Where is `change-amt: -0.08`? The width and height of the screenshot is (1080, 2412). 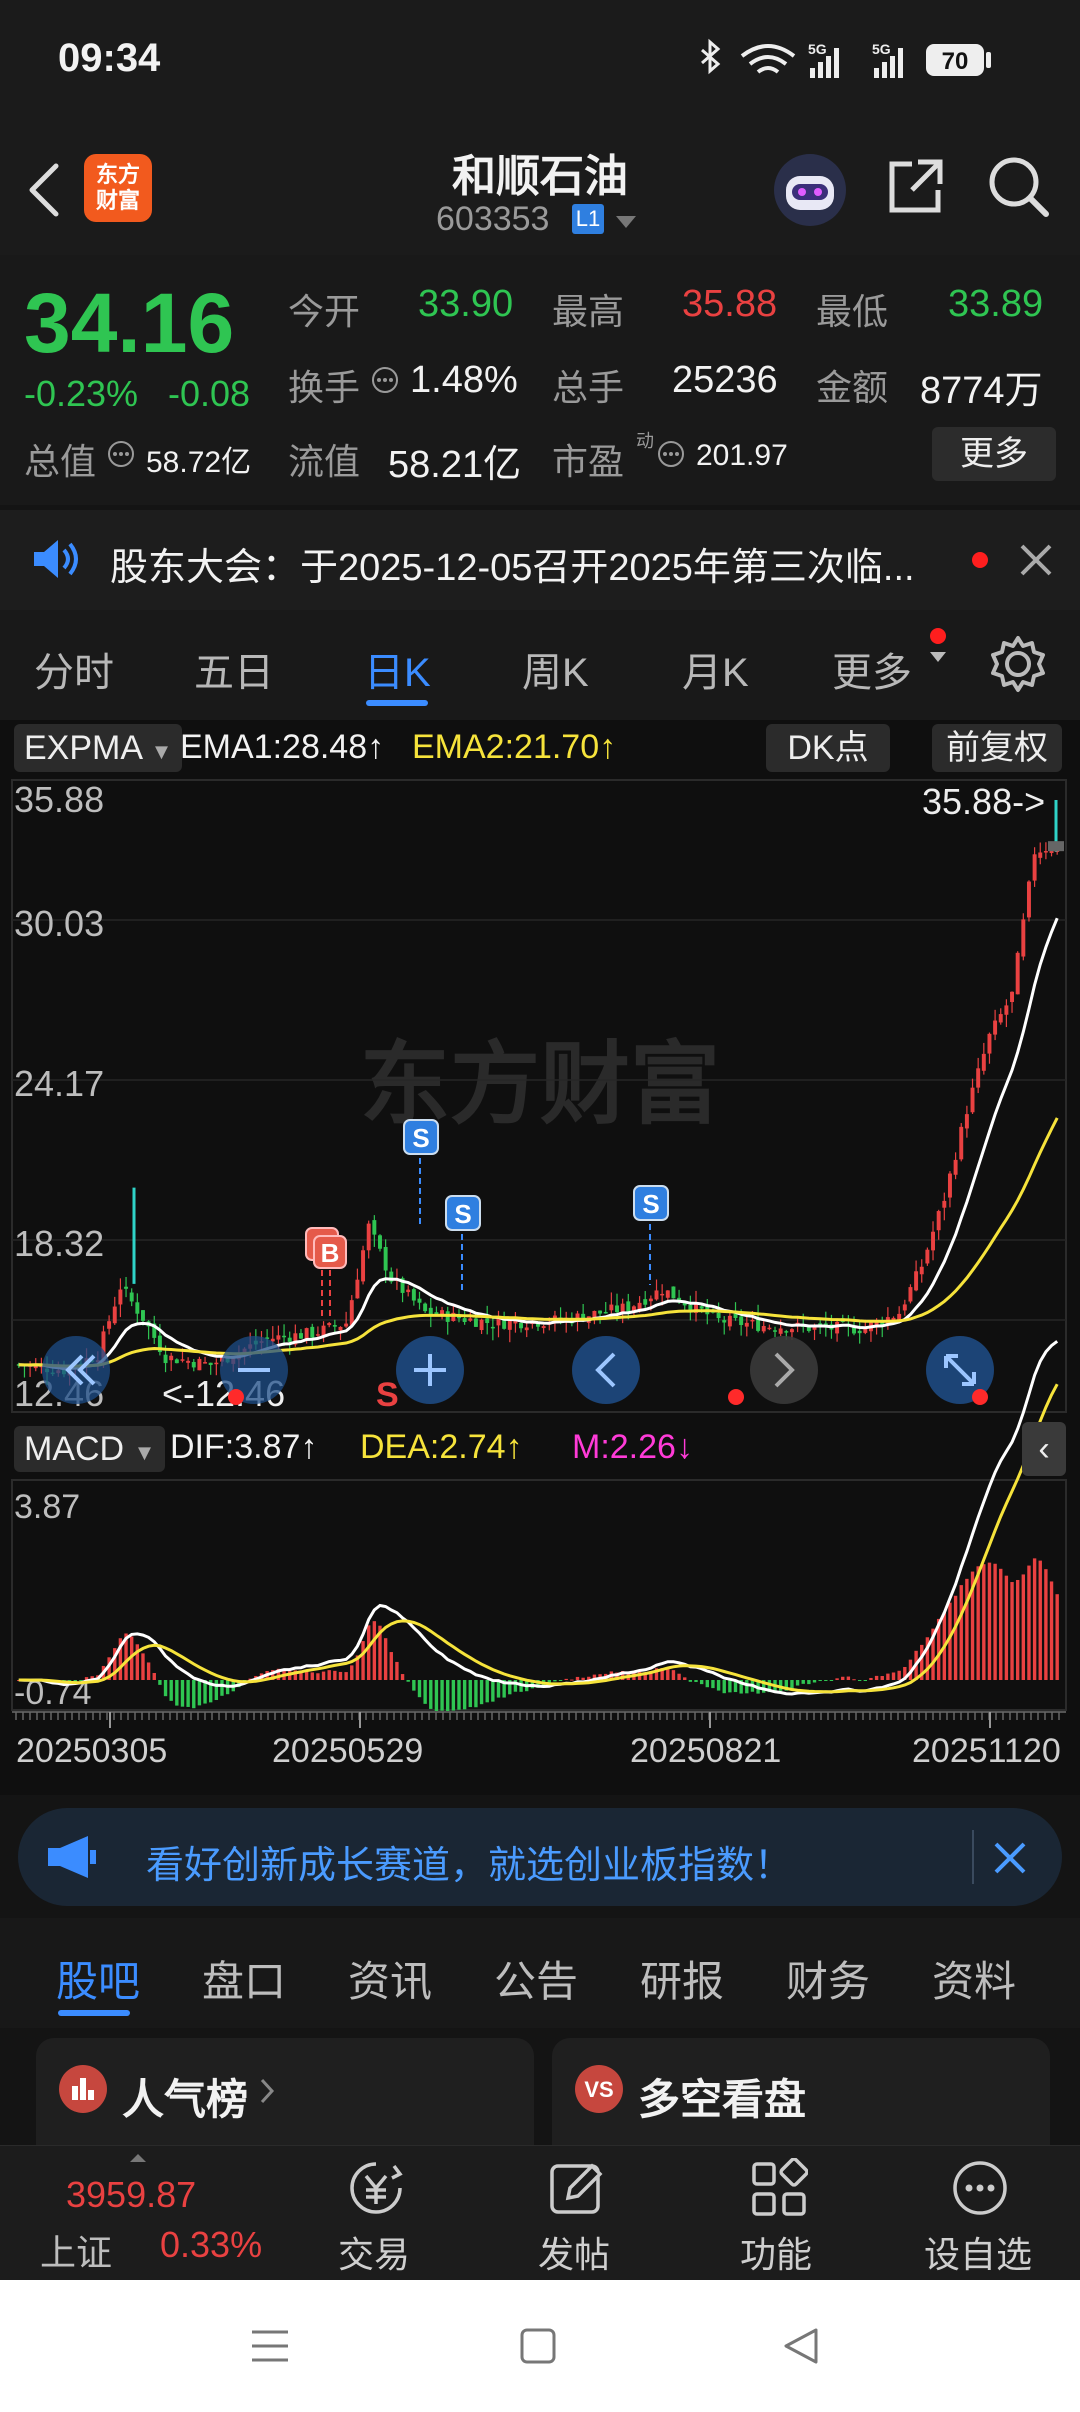
change-amt: -0.08 is located at coordinates (209, 393).